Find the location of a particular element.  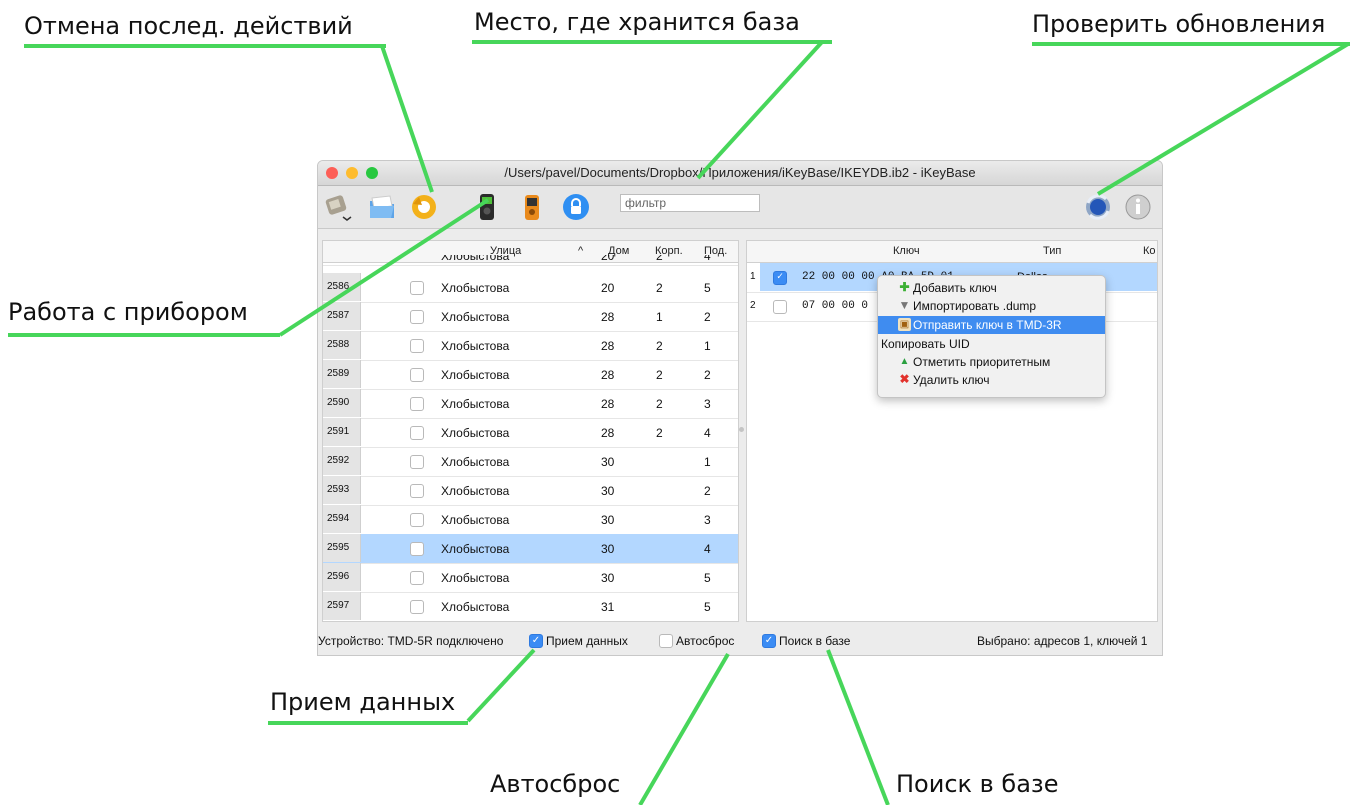

table-row: 2589 Хлобыстова 28 2 2 is located at coordinates (530, 375).